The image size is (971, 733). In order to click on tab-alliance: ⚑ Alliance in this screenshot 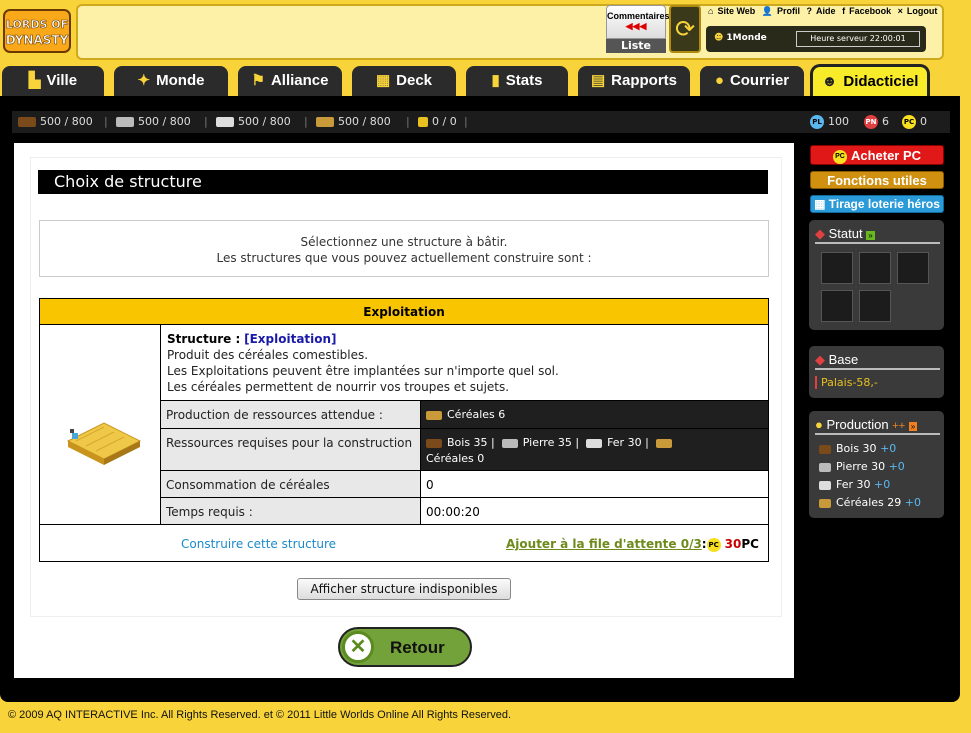, I will do `click(290, 80)`.